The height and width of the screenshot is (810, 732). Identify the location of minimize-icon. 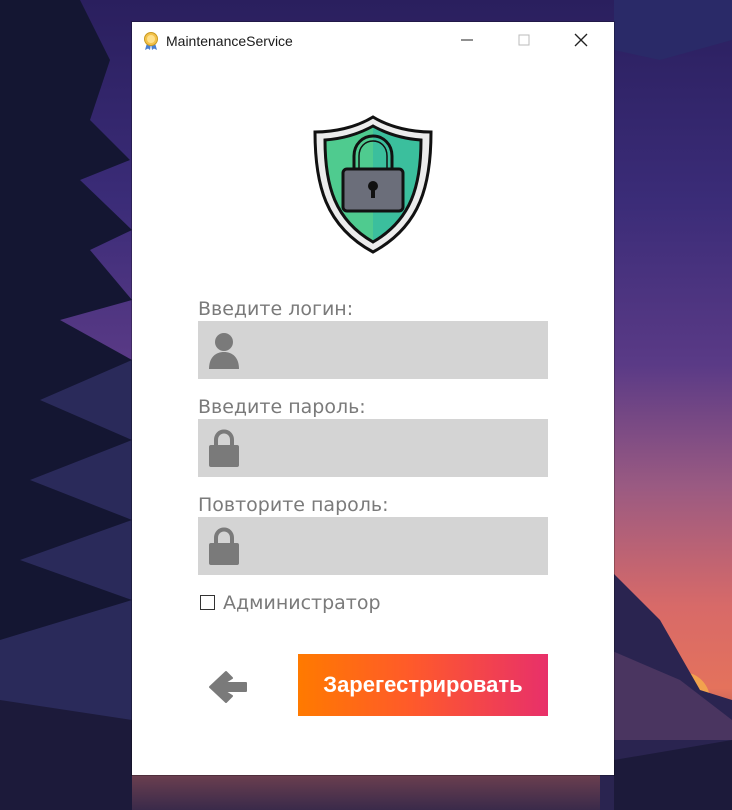
(467, 40).